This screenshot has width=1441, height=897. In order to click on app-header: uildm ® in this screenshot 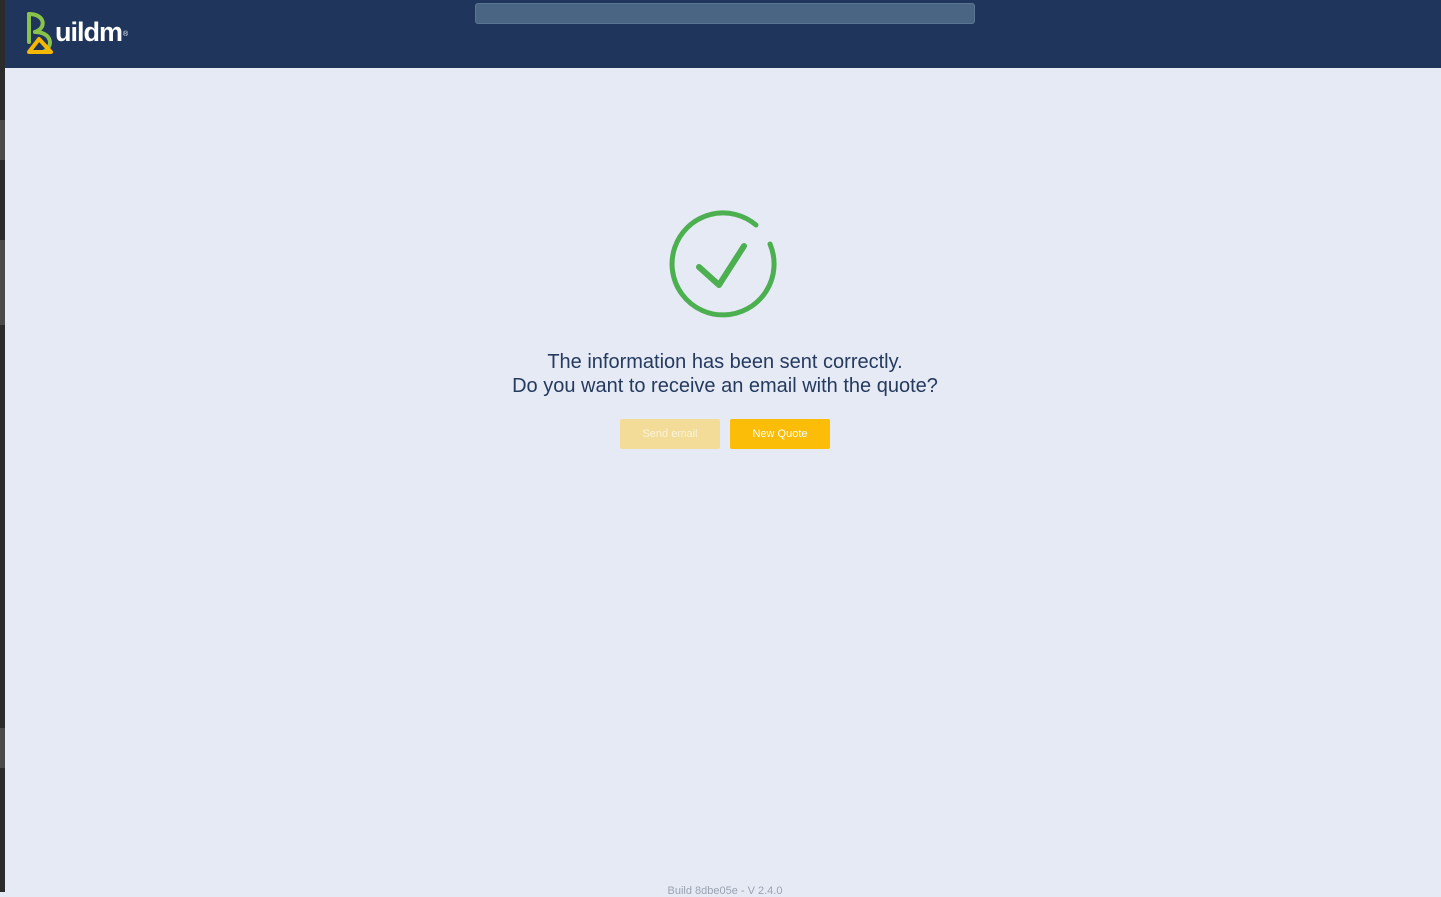, I will do `click(723, 34)`.